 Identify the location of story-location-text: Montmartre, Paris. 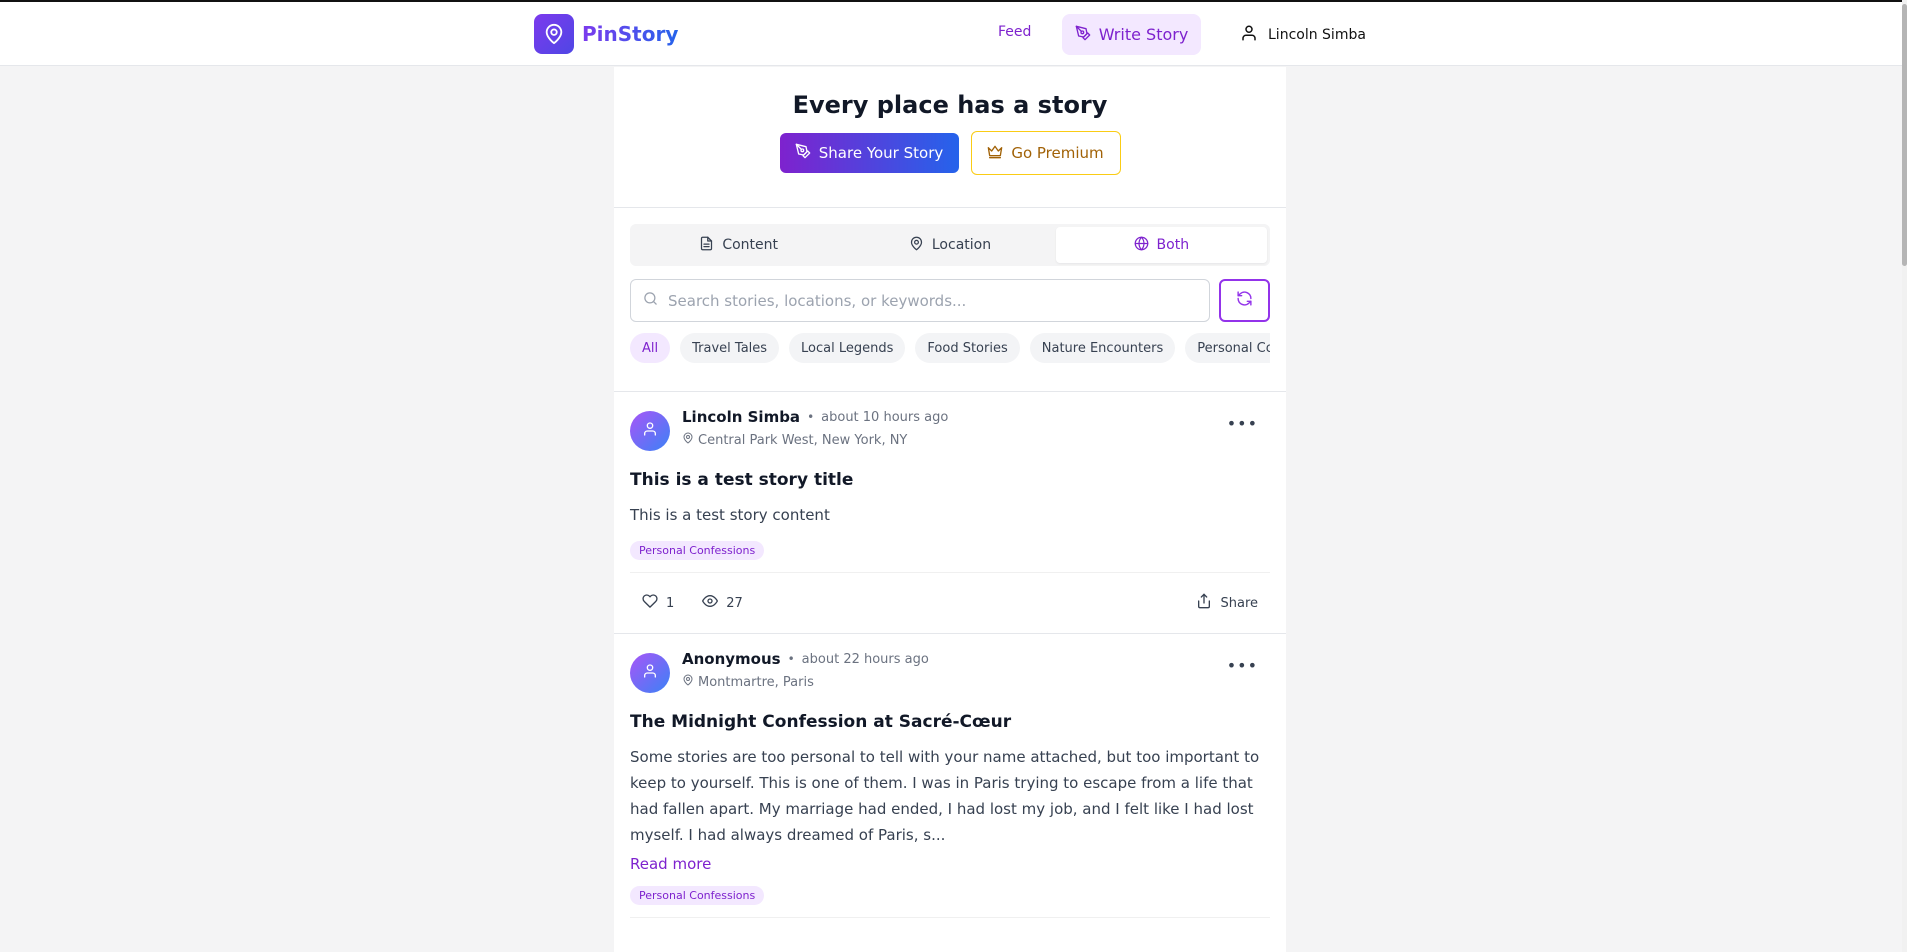
(756, 682).